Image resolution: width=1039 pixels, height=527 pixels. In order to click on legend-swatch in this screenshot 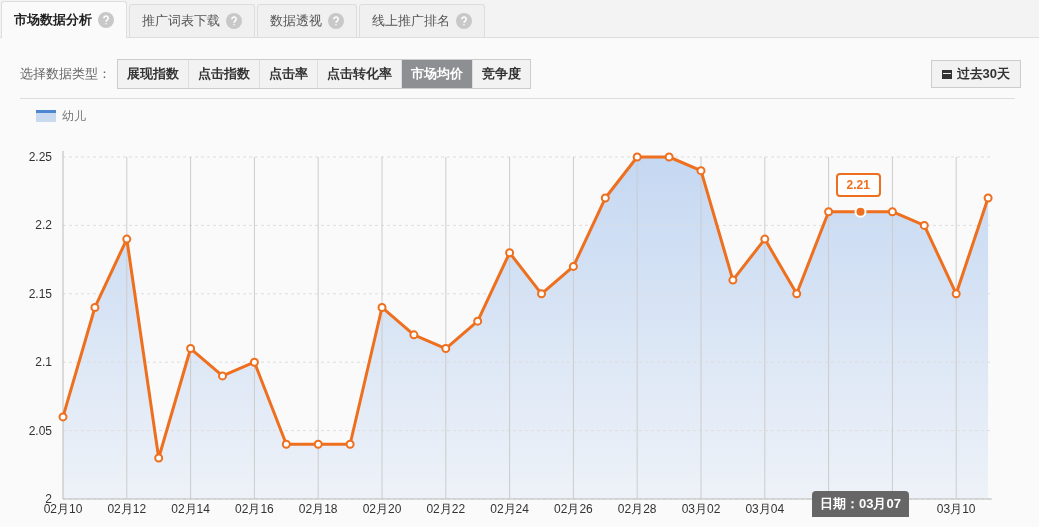, I will do `click(46, 116)`.